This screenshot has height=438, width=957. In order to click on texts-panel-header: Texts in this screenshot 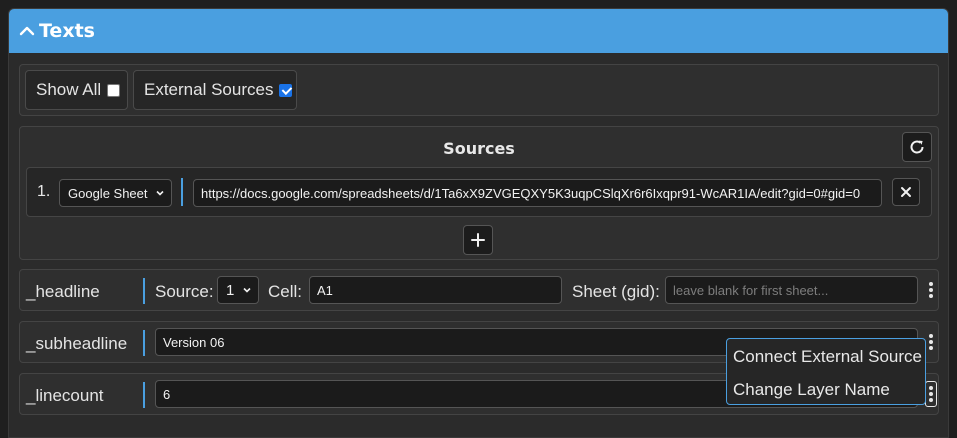, I will do `click(478, 31)`.